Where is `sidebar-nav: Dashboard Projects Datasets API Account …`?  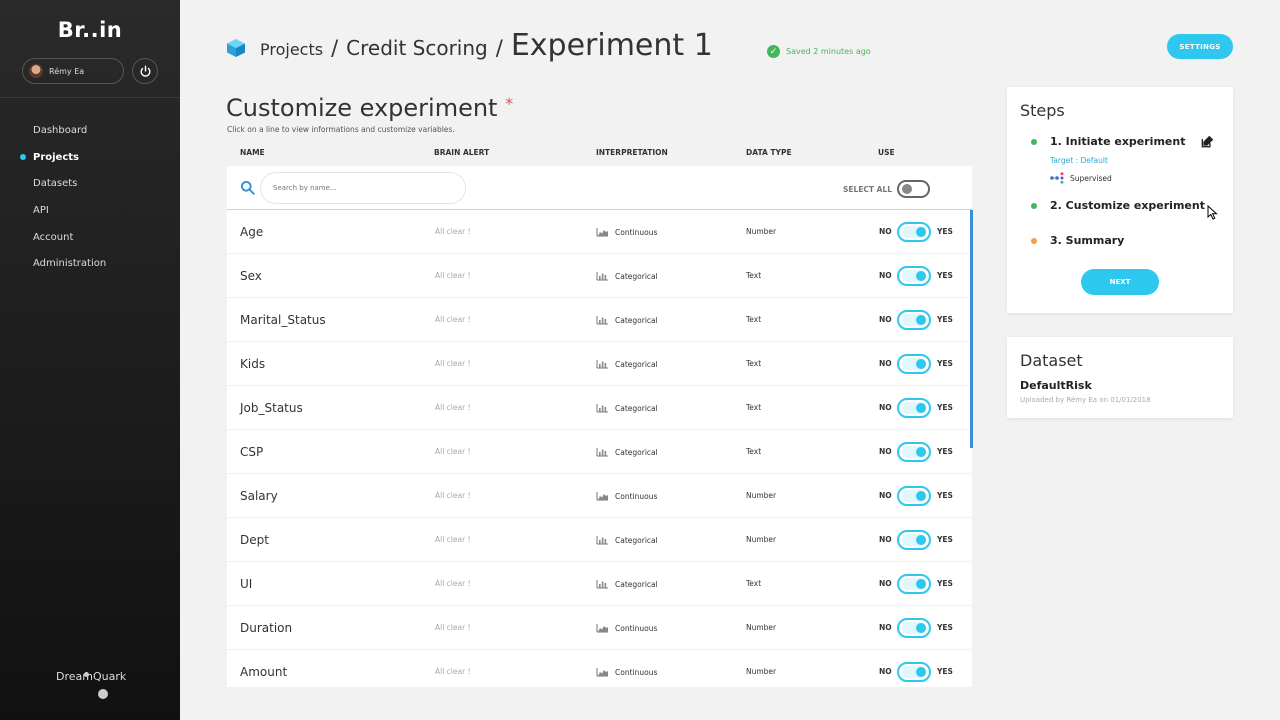 sidebar-nav: Dashboard Projects Datasets API Account … is located at coordinates (90, 197).